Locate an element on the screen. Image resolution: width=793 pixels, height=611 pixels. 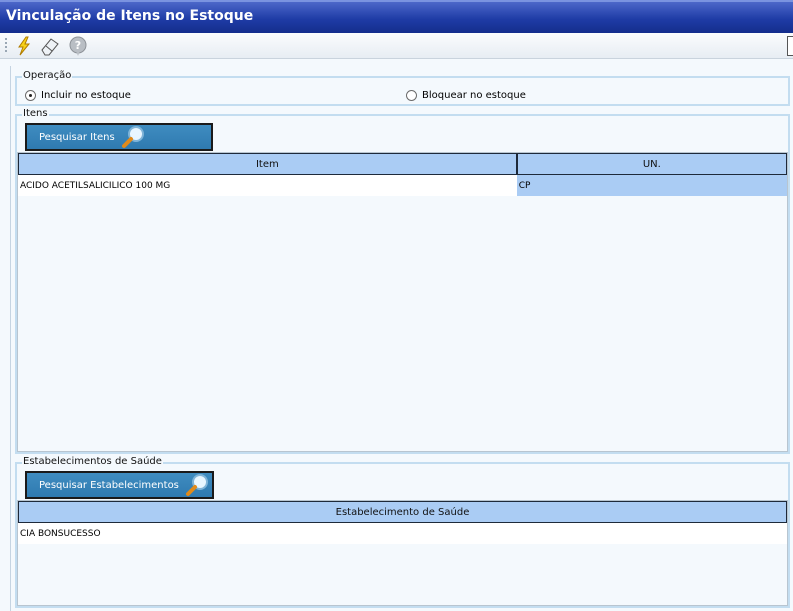
table-row: ACIDO ACETILSALICILICO 100 MG CP is located at coordinates (402, 185).